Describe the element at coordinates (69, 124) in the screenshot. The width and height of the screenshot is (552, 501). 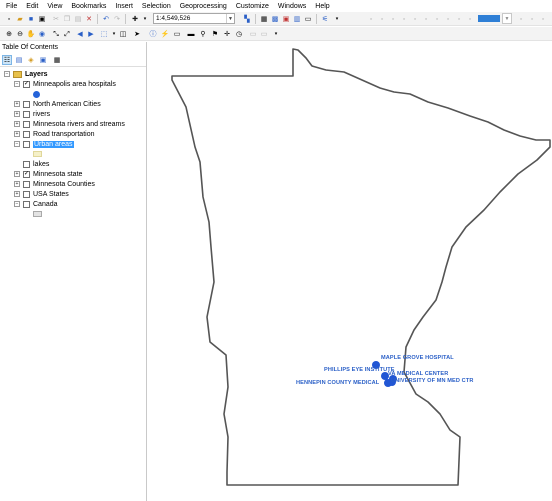
I see `layer-row-mn-rivers-streams: + Minnesota rivers and streams` at that location.